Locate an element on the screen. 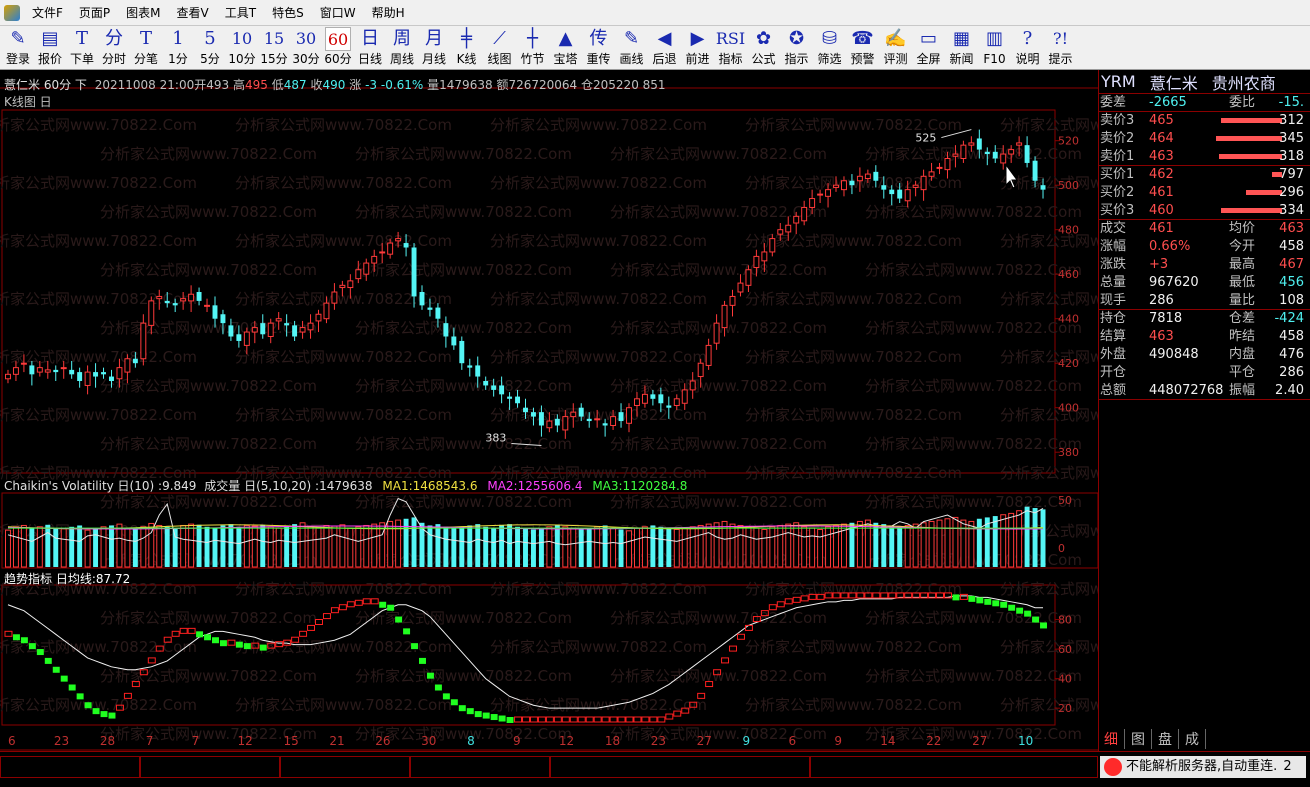 The image size is (1310, 787). toolbar-1min-button: 1 1分 is located at coordinates (178, 48).